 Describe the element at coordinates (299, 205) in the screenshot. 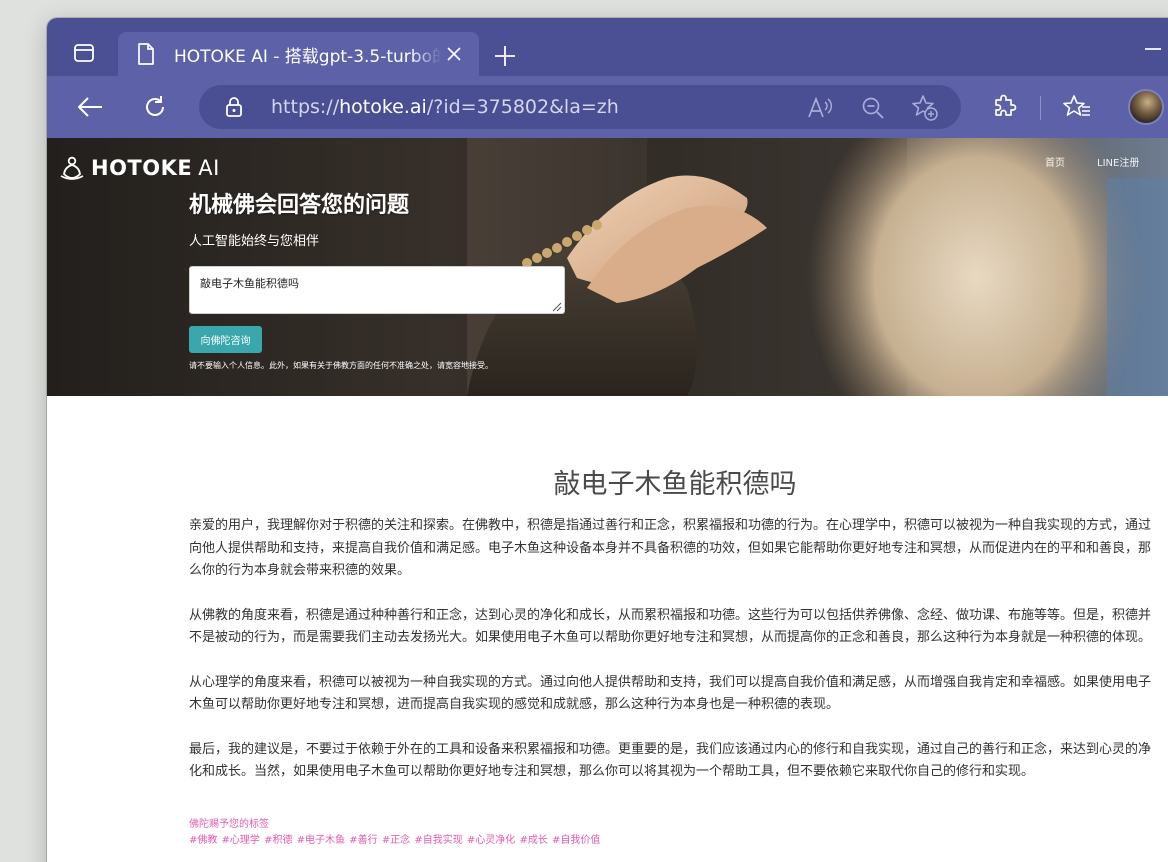

I see `hero-title: 机械佛会回答您的问题` at that location.